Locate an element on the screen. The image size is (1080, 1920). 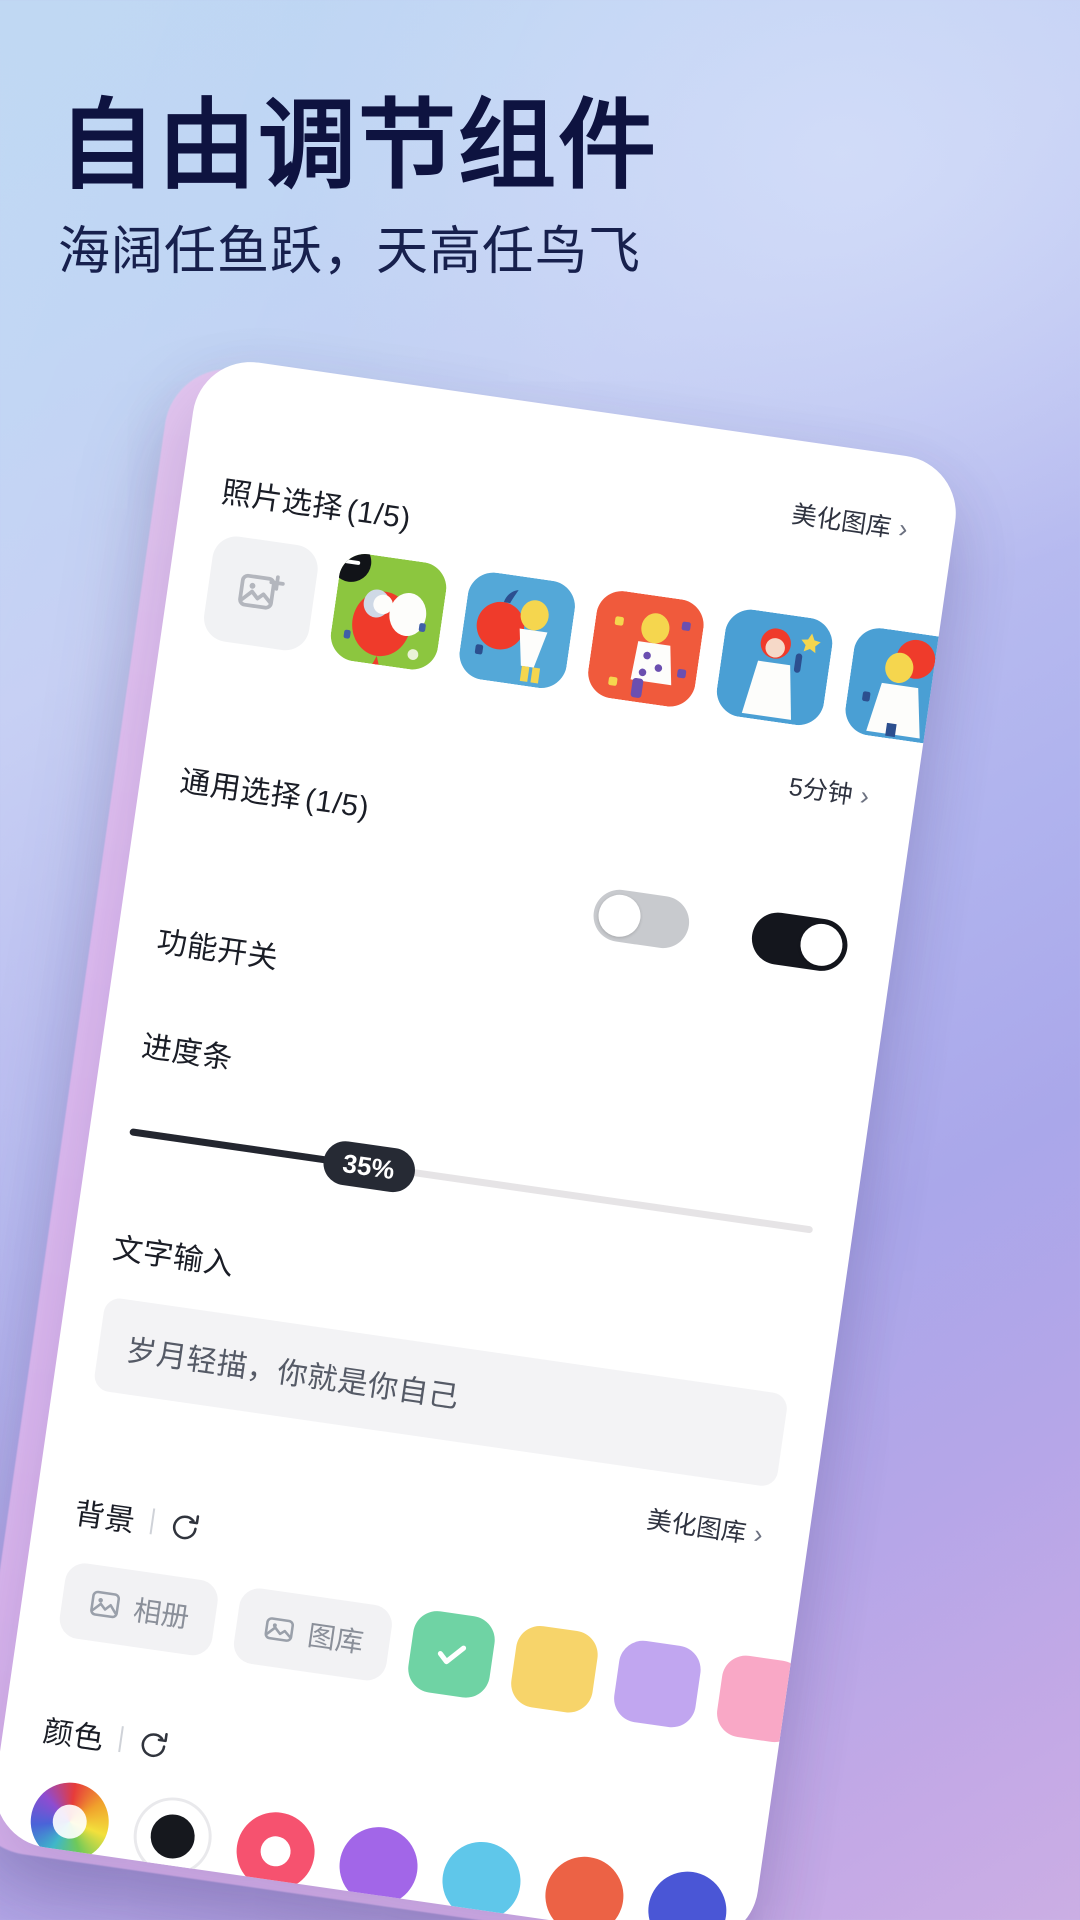
image-add-button is located at coordinates (260, 593).